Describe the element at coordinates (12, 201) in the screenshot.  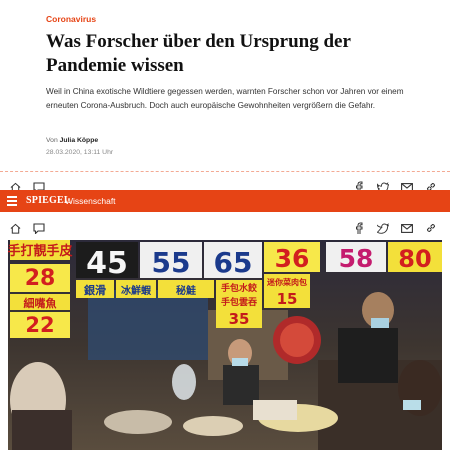
I see `menu-icon` at that location.